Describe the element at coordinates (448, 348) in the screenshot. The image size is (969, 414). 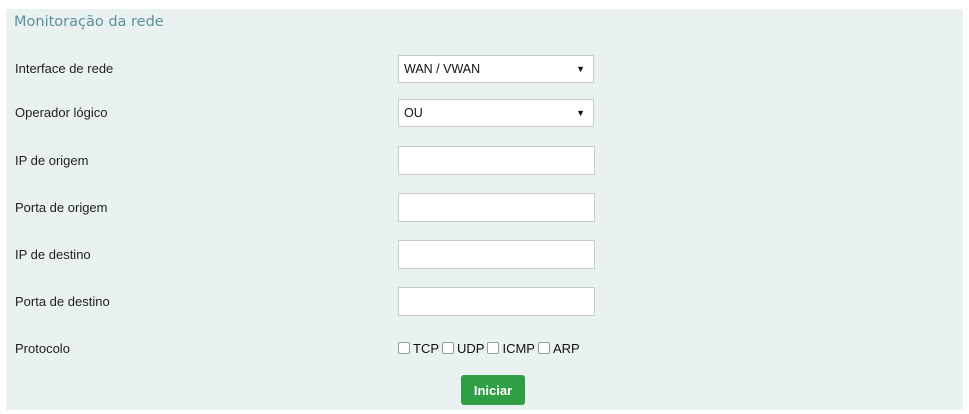
I see `udp-checkbox` at that location.